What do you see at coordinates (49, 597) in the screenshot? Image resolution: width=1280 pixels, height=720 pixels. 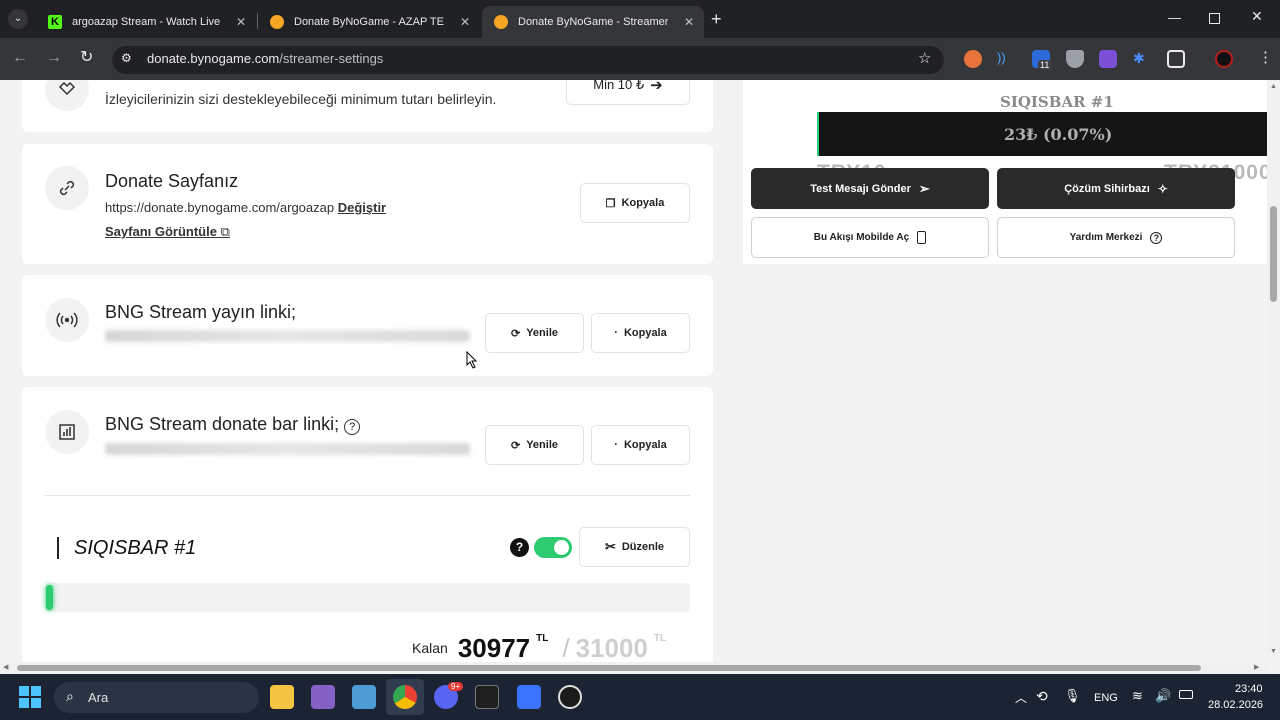 I see `bar-progress-fill` at bounding box center [49, 597].